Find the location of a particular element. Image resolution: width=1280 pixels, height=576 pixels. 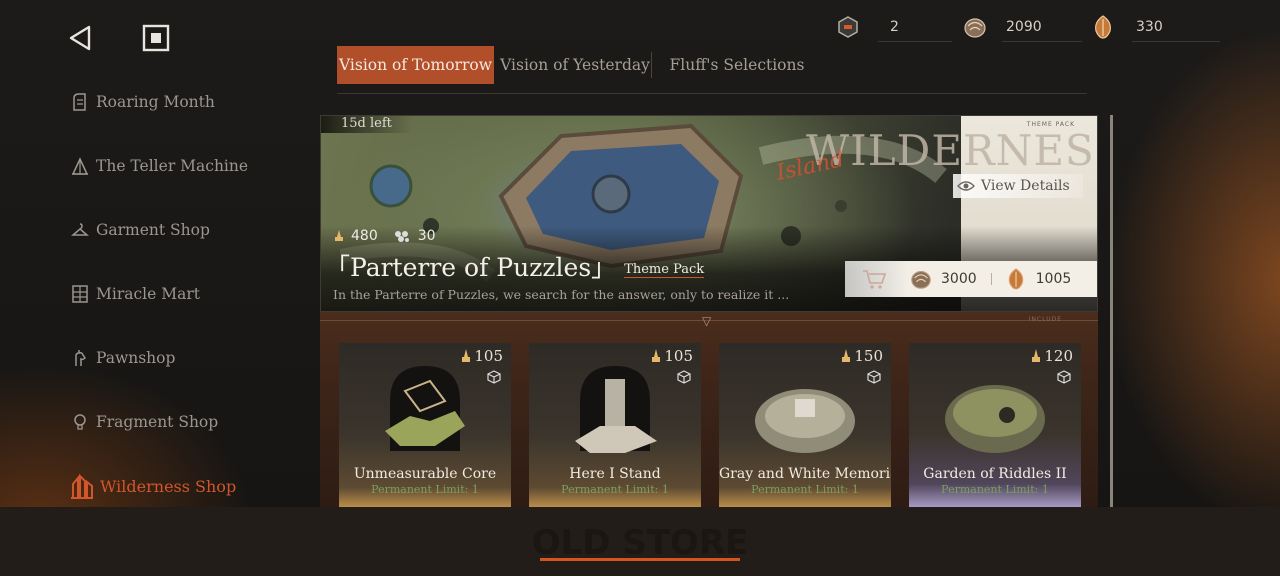

theme-pack-corner-tag: THEME PACK is located at coordinates (1050, 124).